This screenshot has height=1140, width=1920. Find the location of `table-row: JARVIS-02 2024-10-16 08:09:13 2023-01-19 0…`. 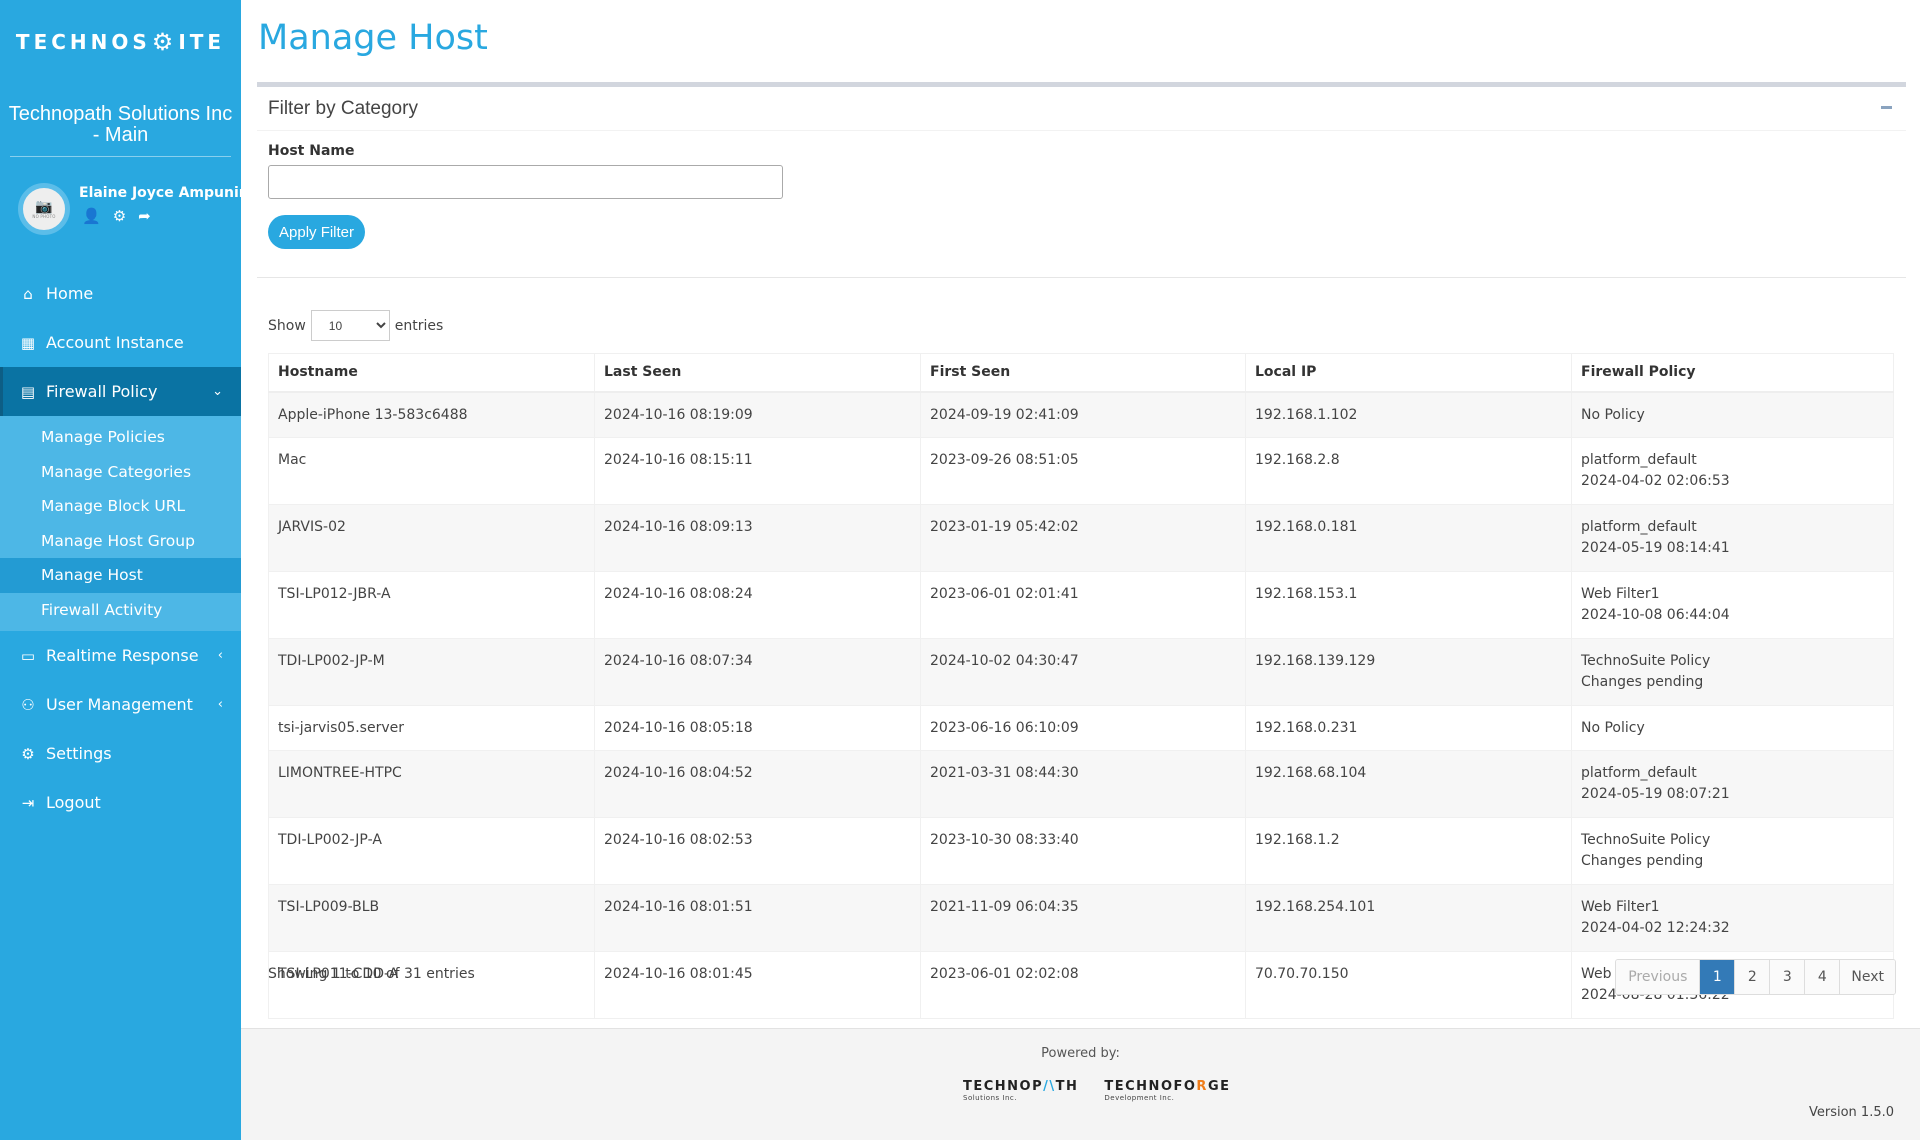

table-row: JARVIS-02 2024-10-16 08:09:13 2023-01-19 0… is located at coordinates (1081, 537).